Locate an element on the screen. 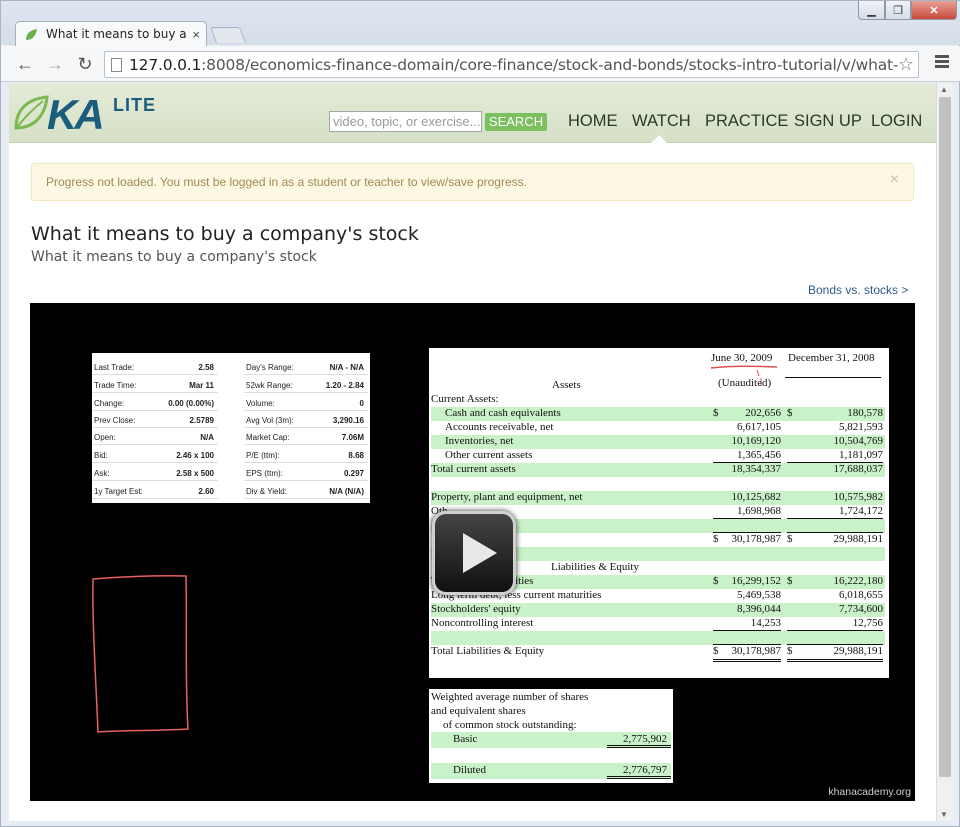  bs-row-label: Stockholders' equity is located at coordinates (476, 609).